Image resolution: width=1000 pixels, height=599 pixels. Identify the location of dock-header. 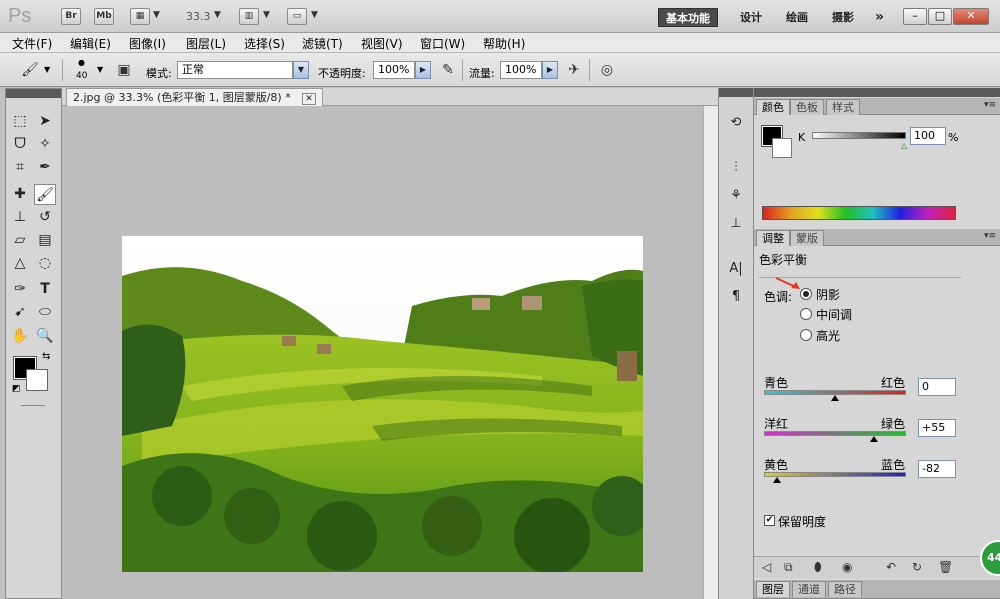
(736, 92).